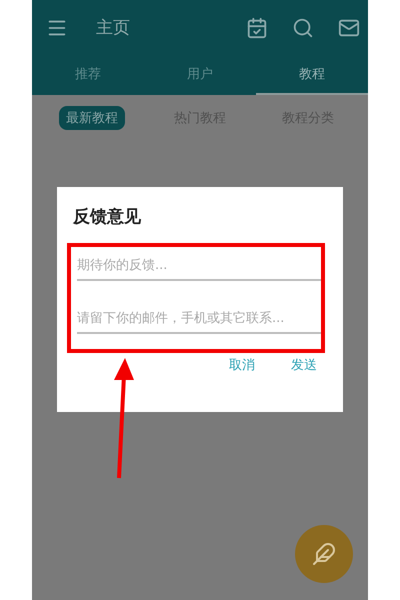  What do you see at coordinates (113, 28) in the screenshot?
I see `app-title: 主页` at bounding box center [113, 28].